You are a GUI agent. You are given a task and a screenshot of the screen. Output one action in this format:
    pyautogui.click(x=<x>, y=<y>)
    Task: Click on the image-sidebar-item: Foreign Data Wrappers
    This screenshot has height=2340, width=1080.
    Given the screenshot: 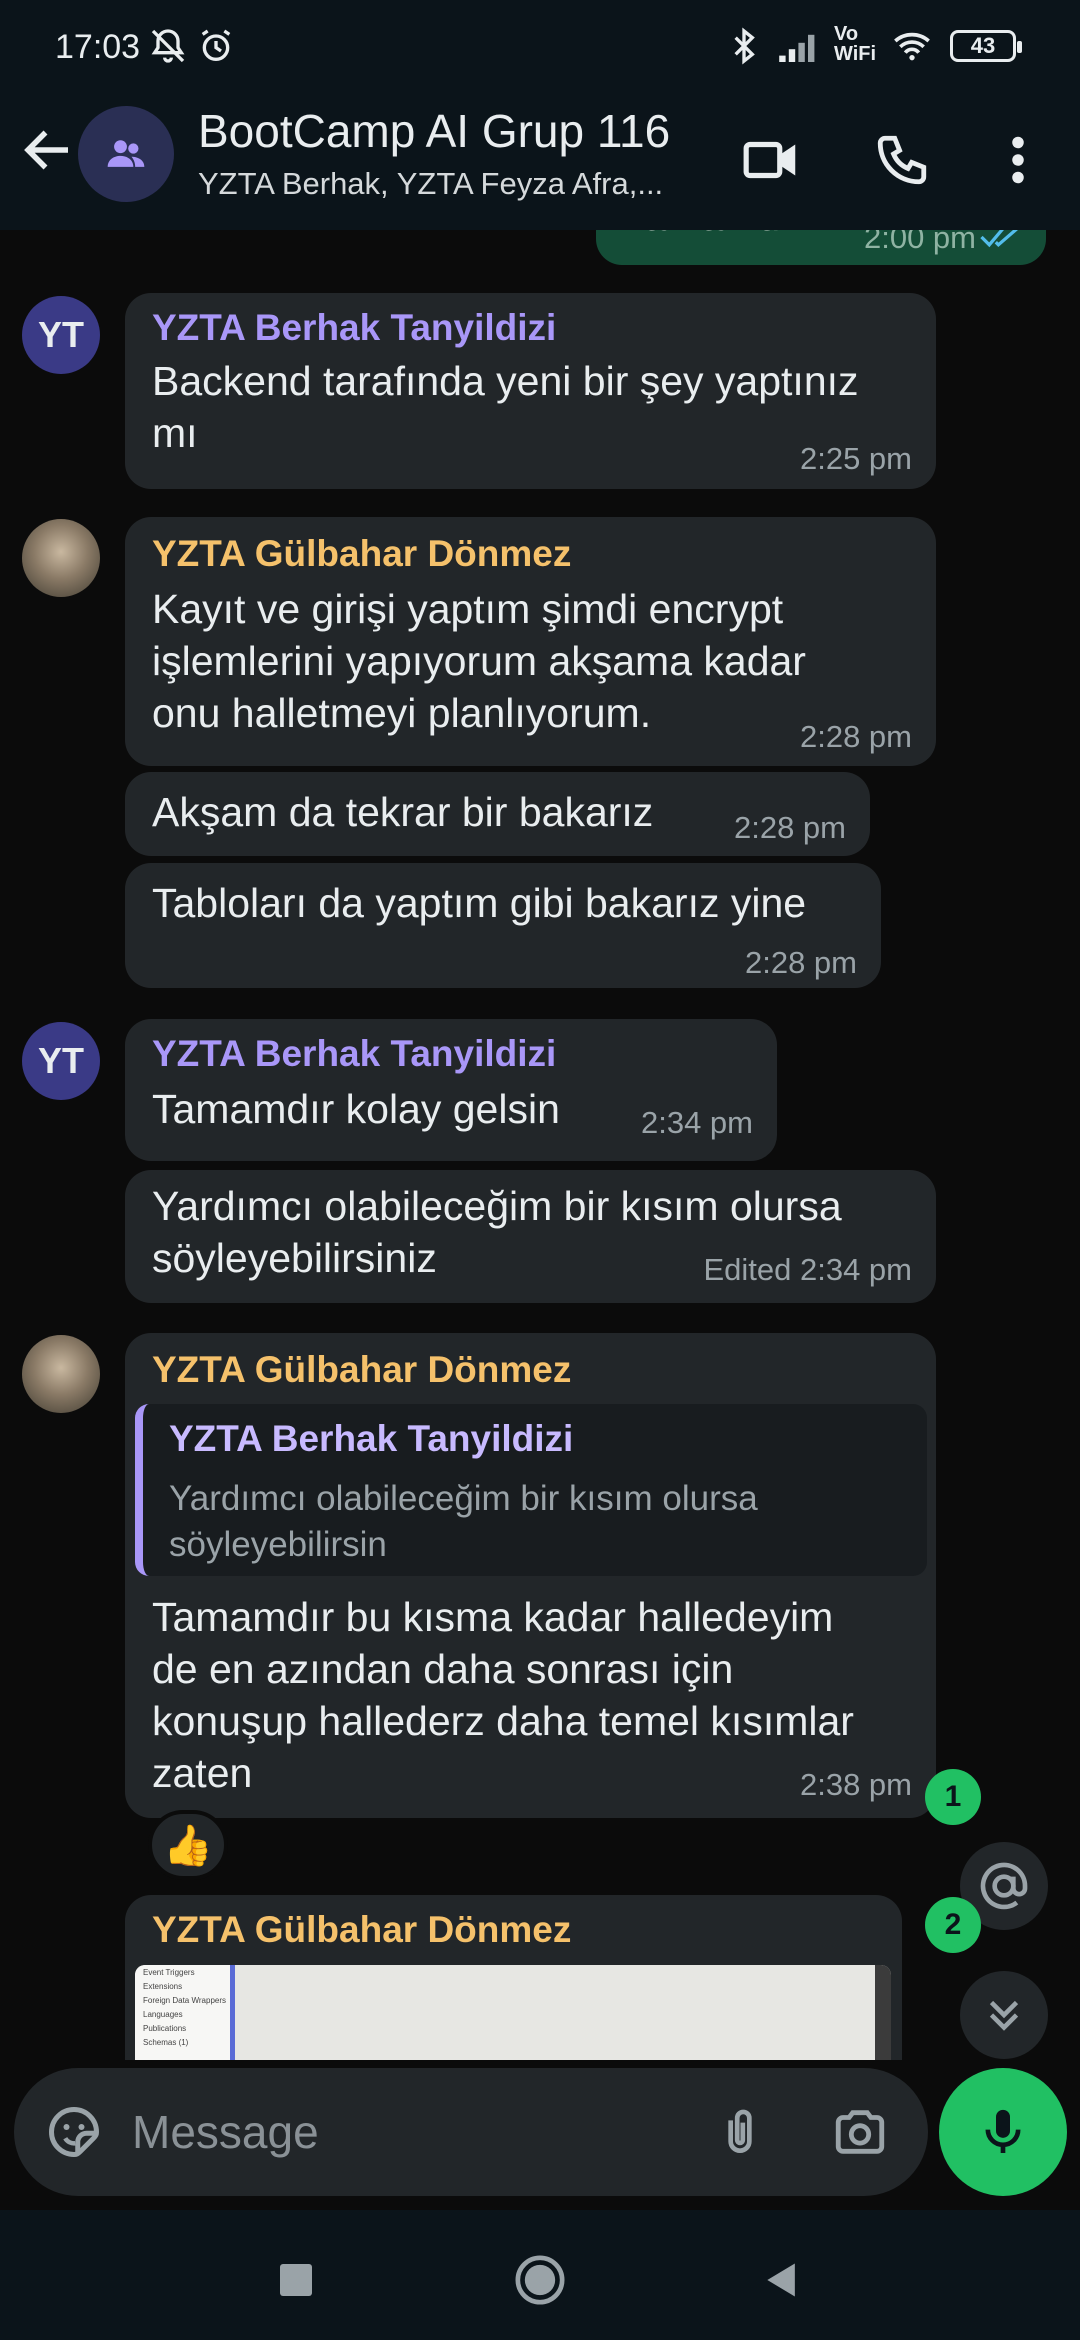 What is the action you would take?
    pyautogui.click(x=184, y=2000)
    